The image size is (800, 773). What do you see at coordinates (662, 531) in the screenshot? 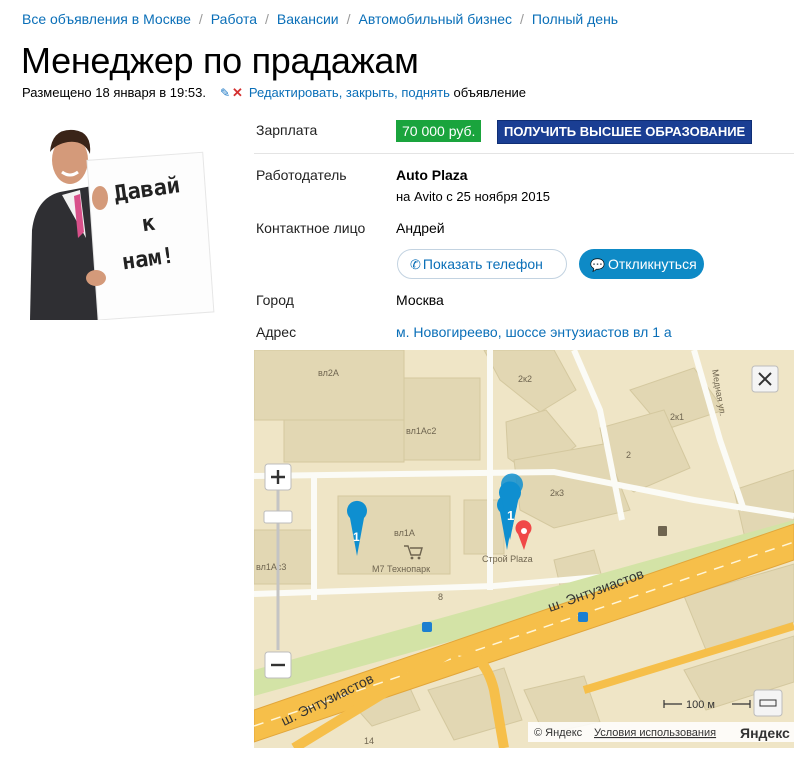
I see `gas-station-icon` at bounding box center [662, 531].